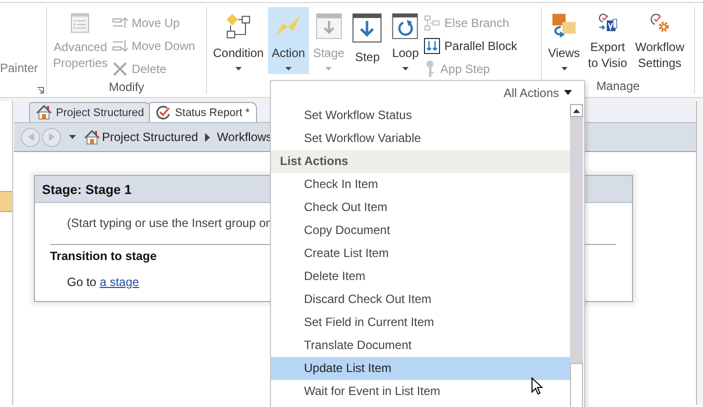 The width and height of the screenshot is (703, 407). Describe the element at coordinates (420, 391) in the screenshot. I see `action-item: Wait for Event in List Item` at that location.